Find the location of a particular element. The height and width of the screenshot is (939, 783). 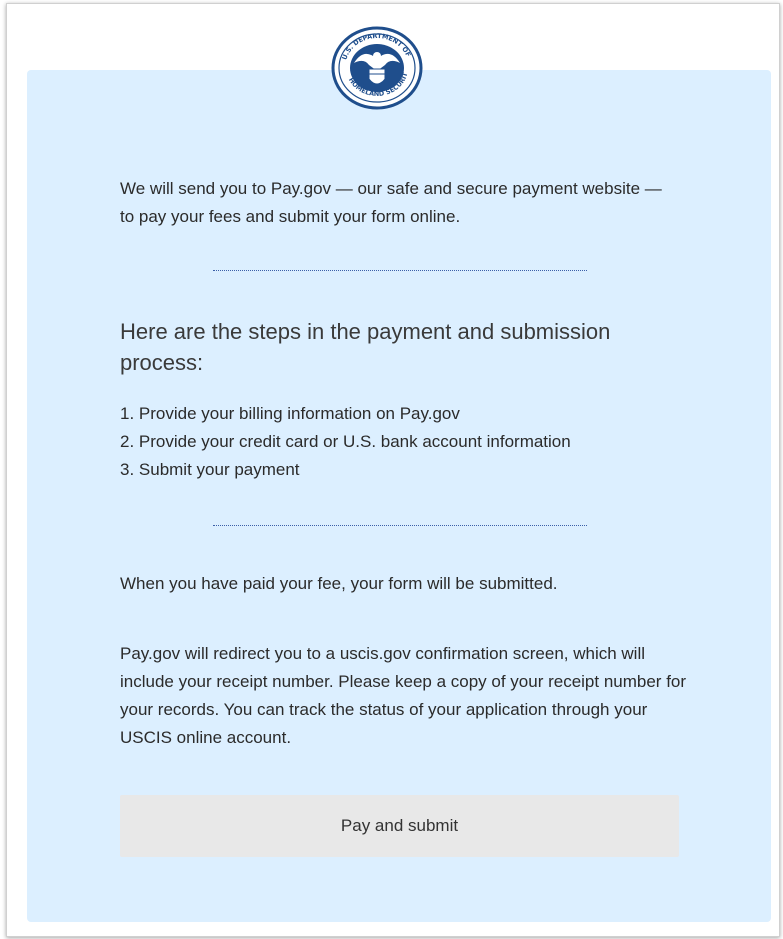

dhs-seal-icon: U.S. DEPARTMENT OF HOMELAND SECURITY is located at coordinates (375, 65).